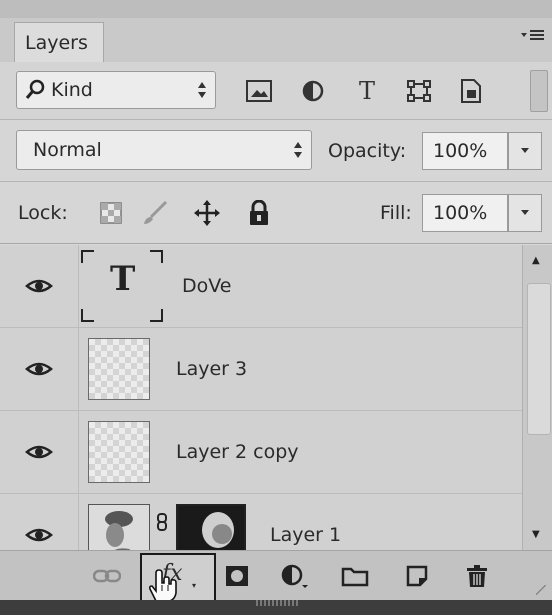  I want to click on new-group-icon, so click(355, 576).